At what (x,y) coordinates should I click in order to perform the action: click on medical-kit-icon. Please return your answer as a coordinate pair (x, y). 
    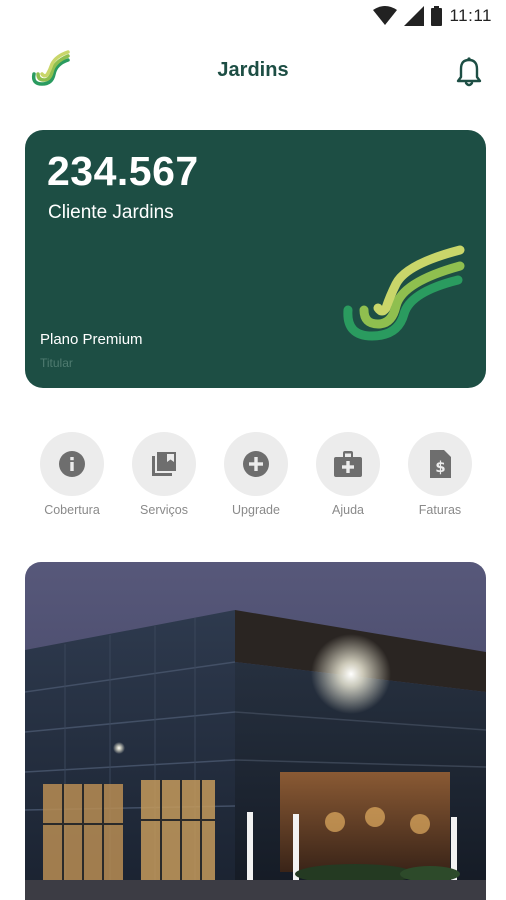
    Looking at the image, I should click on (348, 464).